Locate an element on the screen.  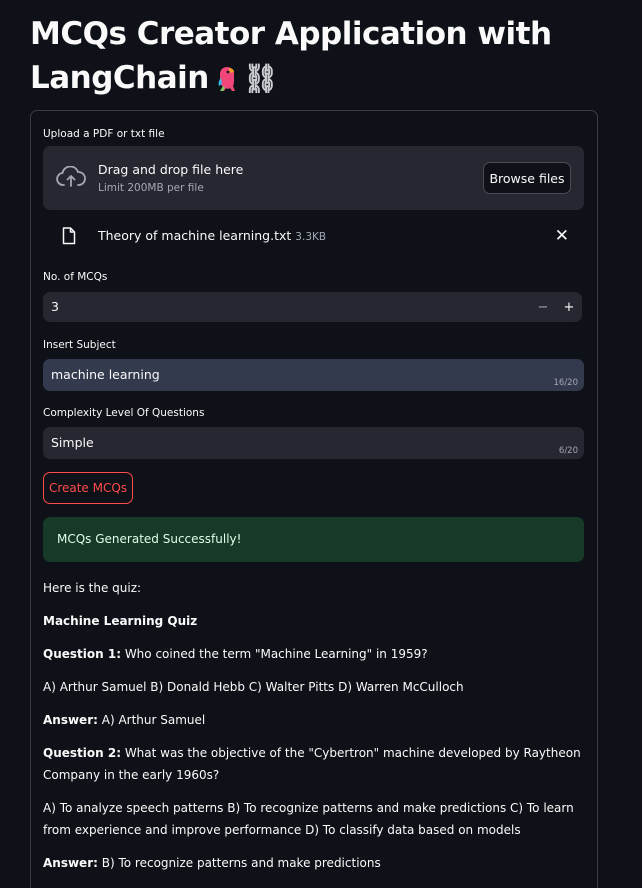
success-alert: MCQs Generated Successfully! is located at coordinates (313, 539).